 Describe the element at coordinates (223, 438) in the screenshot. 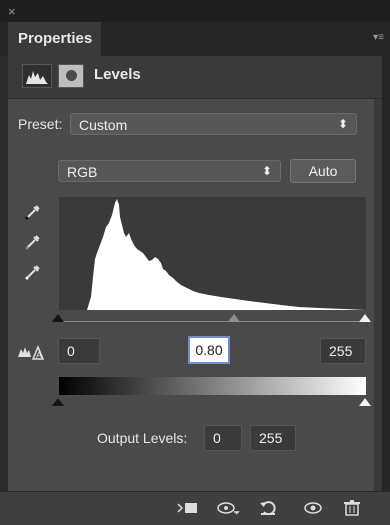

I see `output-black-field: 0` at that location.